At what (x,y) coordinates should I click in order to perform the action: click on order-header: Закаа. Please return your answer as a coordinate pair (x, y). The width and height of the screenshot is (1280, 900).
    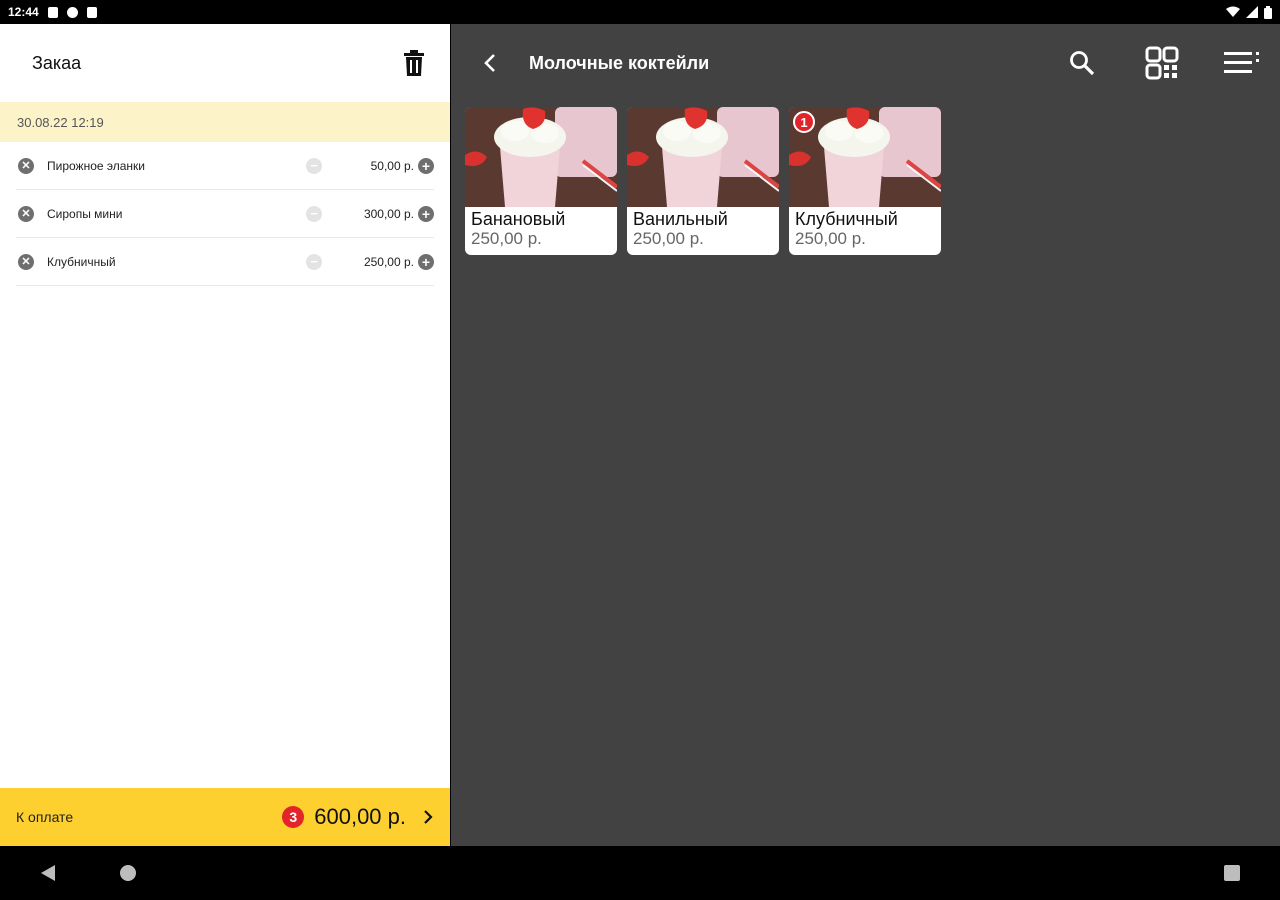
    Looking at the image, I should click on (225, 63).